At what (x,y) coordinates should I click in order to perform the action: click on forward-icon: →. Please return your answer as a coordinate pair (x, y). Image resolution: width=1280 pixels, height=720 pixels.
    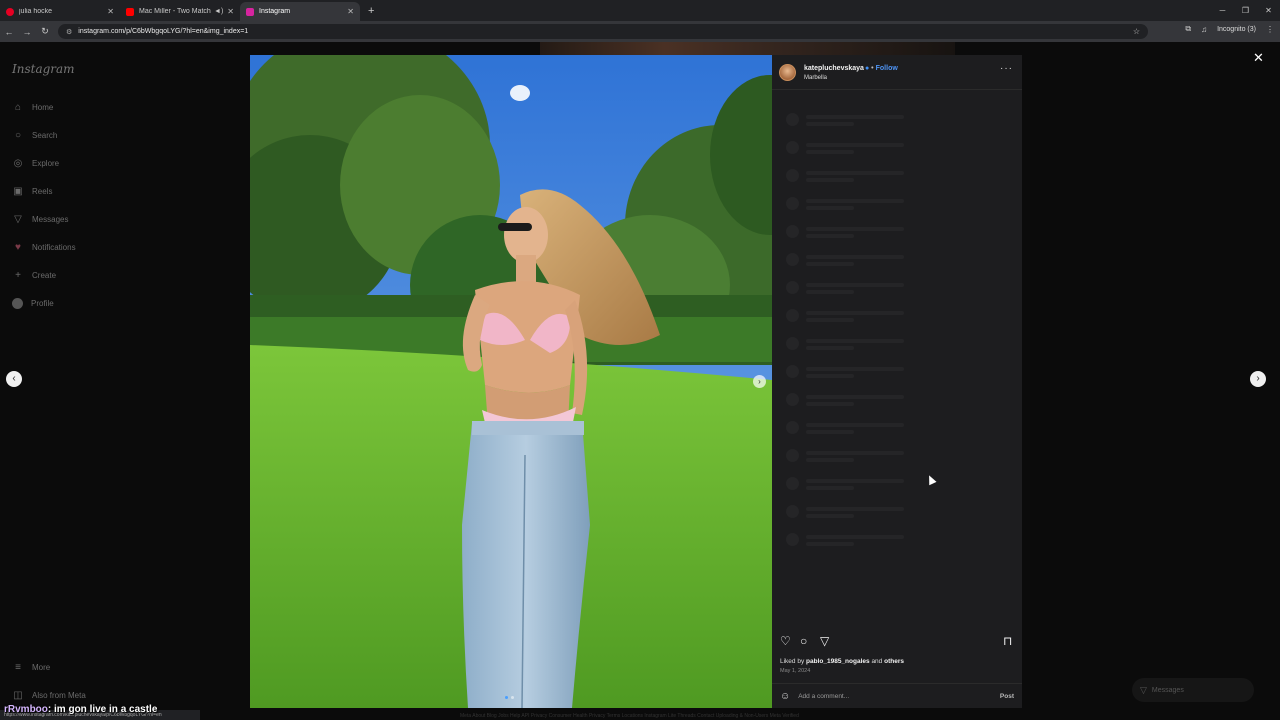
    Looking at the image, I should click on (27, 32).